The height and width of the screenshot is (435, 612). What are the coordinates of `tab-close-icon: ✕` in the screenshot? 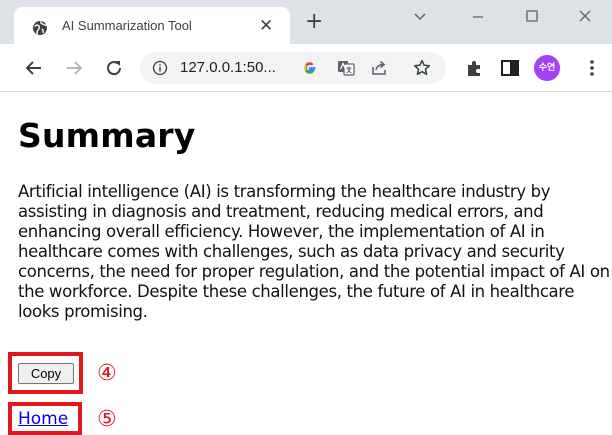 It's located at (266, 26).